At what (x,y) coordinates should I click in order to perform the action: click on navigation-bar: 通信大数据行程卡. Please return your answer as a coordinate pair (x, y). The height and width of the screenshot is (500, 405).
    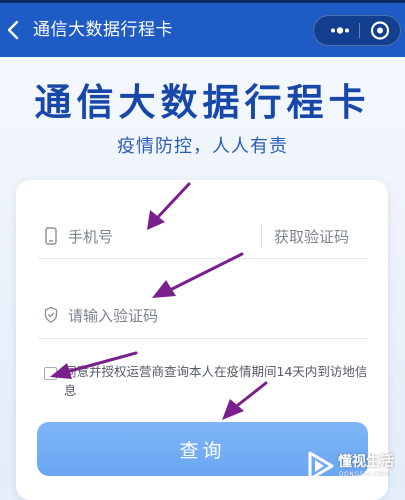
    Looking at the image, I should click on (202, 28).